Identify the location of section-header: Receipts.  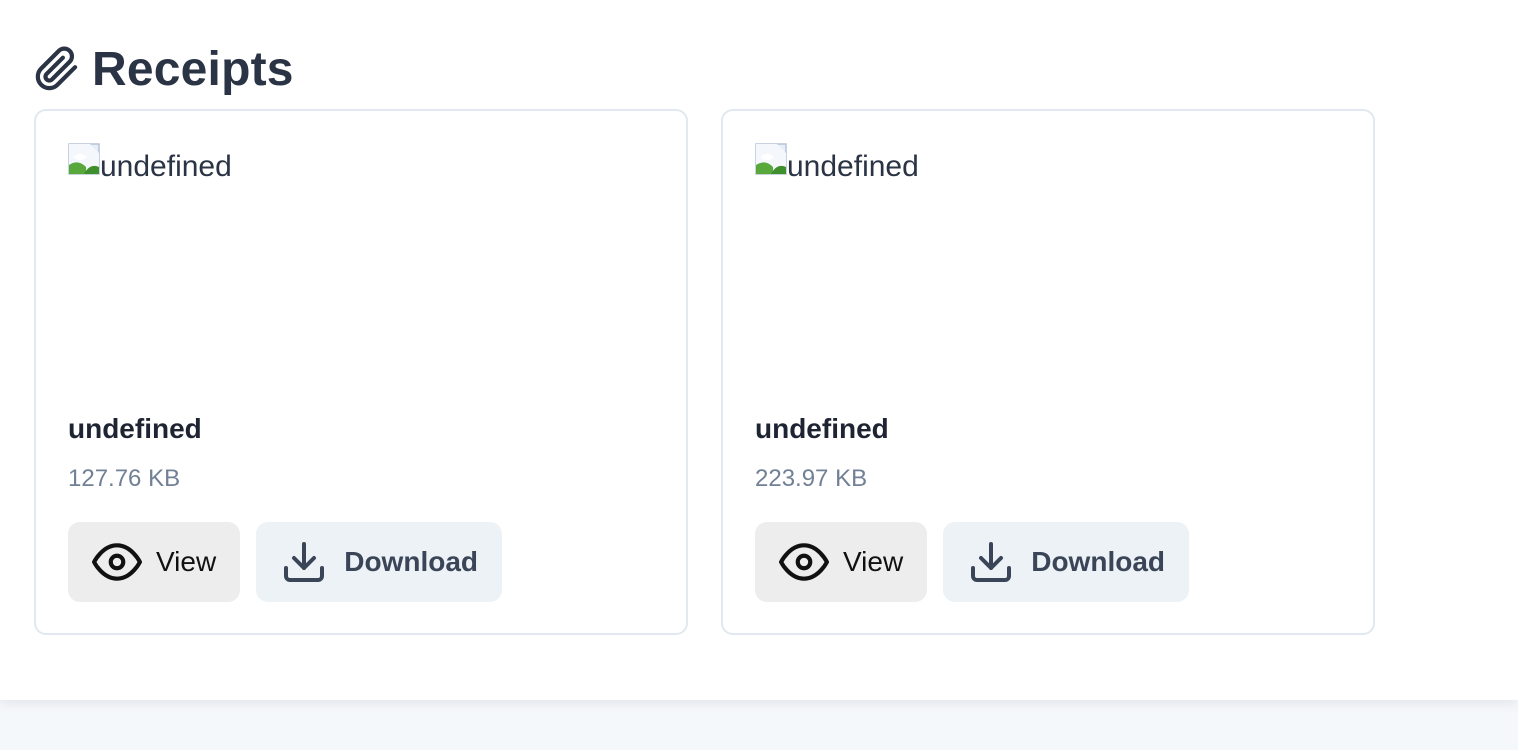
(164, 69).